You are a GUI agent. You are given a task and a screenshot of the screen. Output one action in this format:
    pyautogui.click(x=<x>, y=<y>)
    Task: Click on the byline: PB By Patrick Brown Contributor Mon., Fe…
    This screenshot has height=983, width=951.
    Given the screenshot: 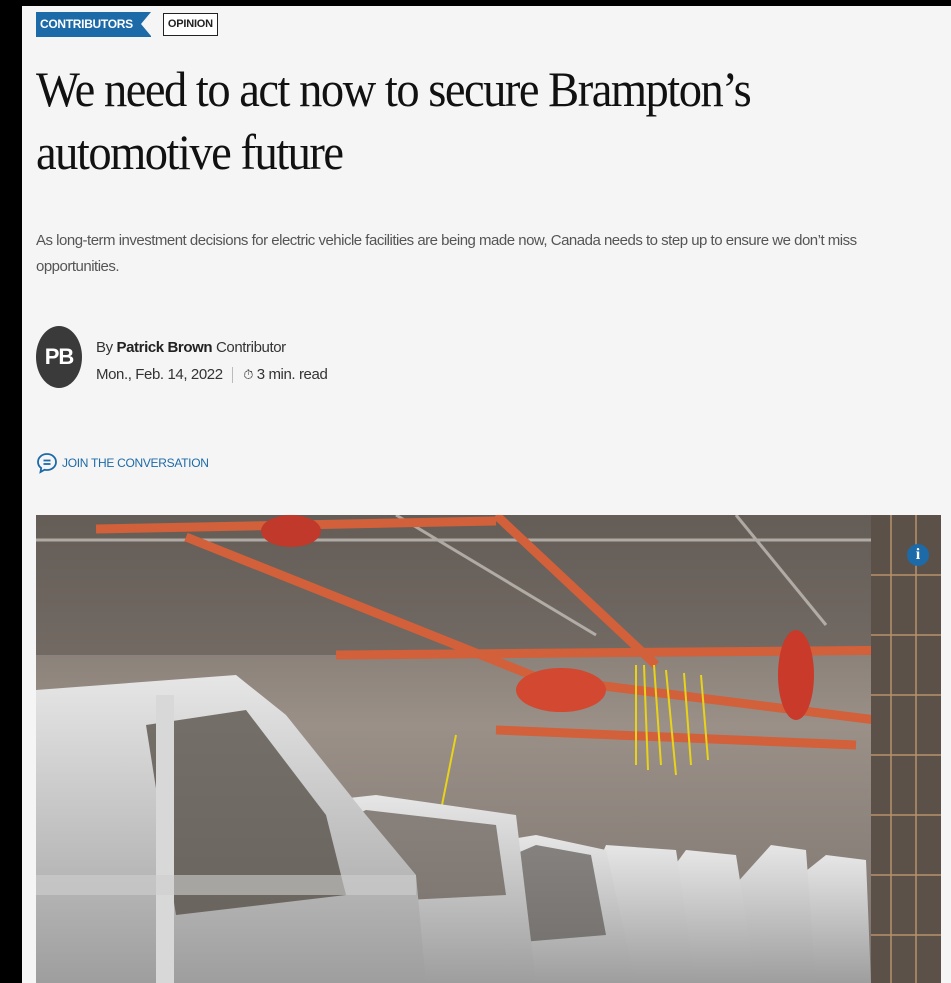 What is the action you would take?
    pyautogui.click(x=182, y=357)
    